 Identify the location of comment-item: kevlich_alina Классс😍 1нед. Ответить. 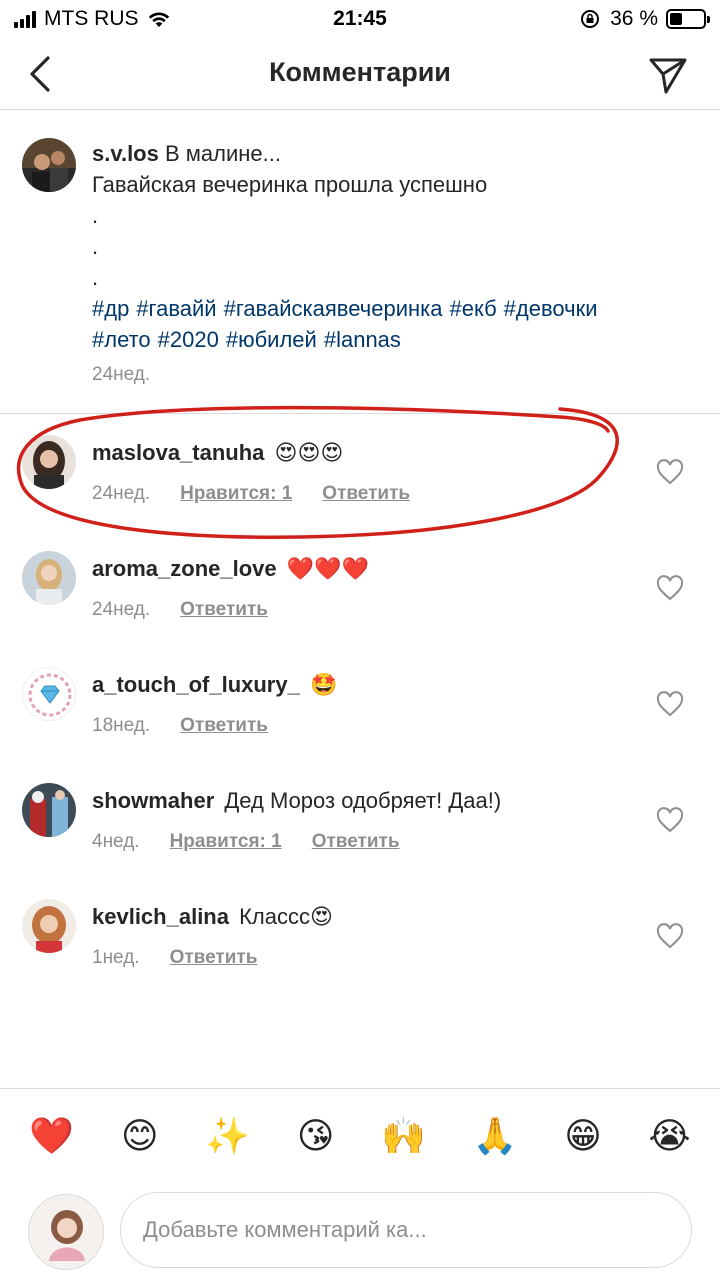
(360, 937).